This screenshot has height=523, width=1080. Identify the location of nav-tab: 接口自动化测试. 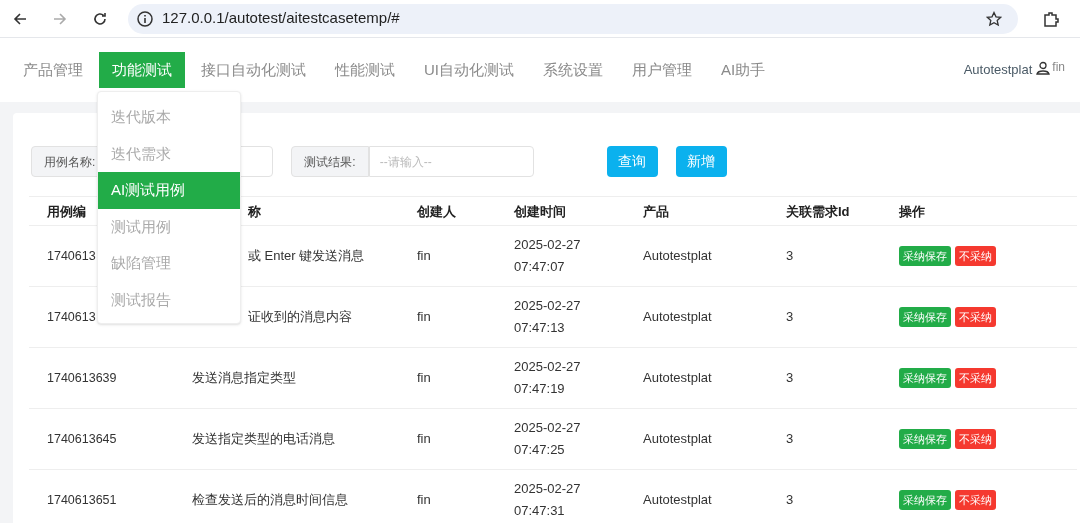
(253, 70).